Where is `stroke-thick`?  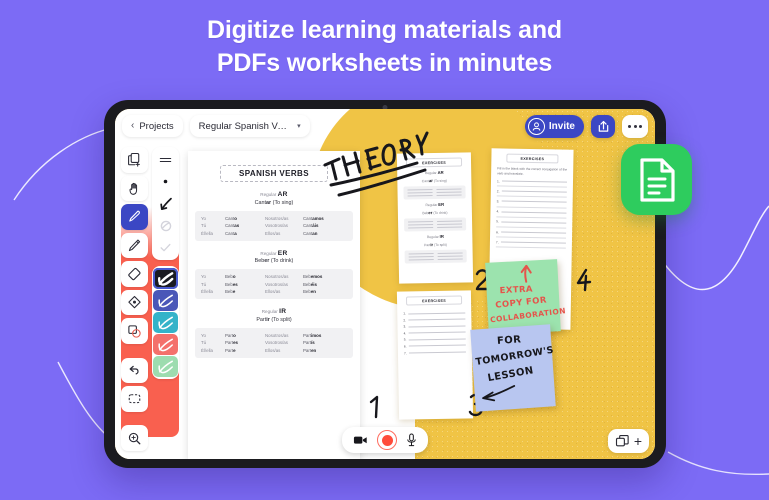
stroke-thick is located at coordinates (165, 225).